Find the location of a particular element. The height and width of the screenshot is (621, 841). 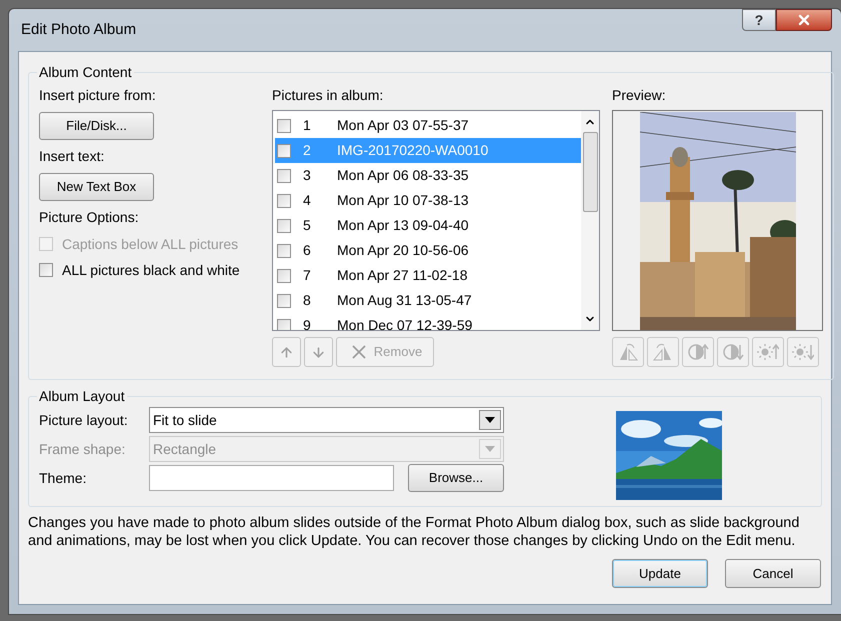

group-title: Album Layout is located at coordinates (82, 396).